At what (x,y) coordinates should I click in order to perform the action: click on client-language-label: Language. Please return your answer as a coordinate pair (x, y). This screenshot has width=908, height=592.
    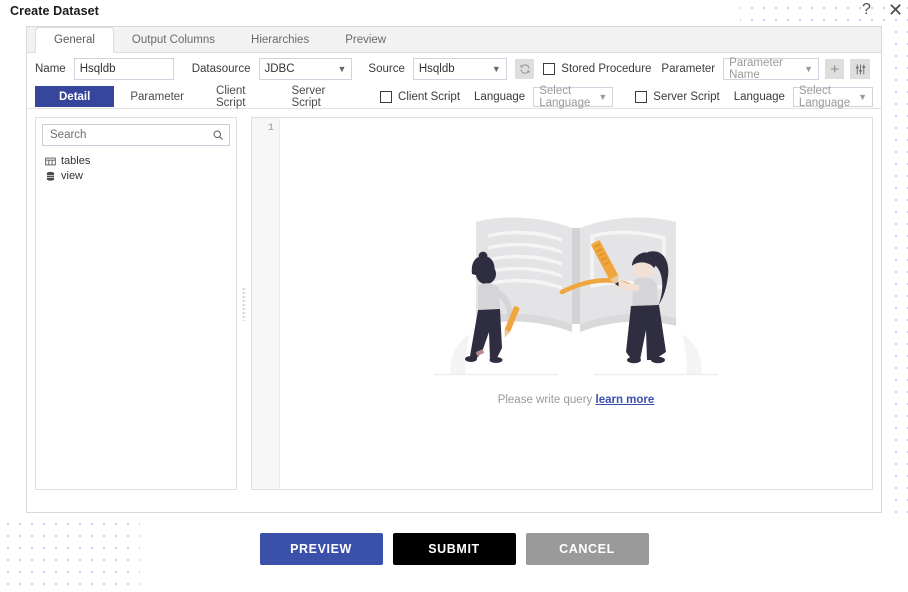
    Looking at the image, I should click on (500, 96).